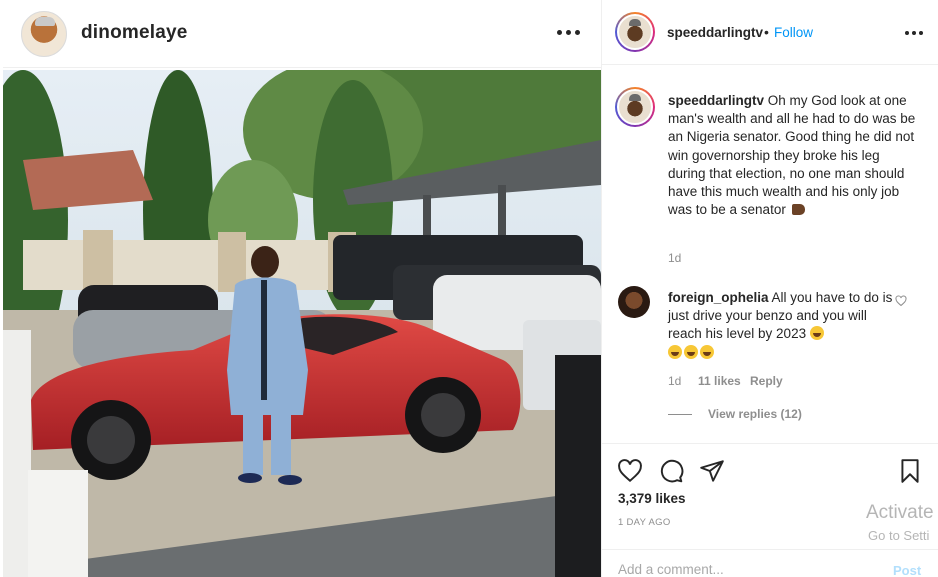 The width and height of the screenshot is (938, 577). I want to click on share-send-icon, so click(712, 471).